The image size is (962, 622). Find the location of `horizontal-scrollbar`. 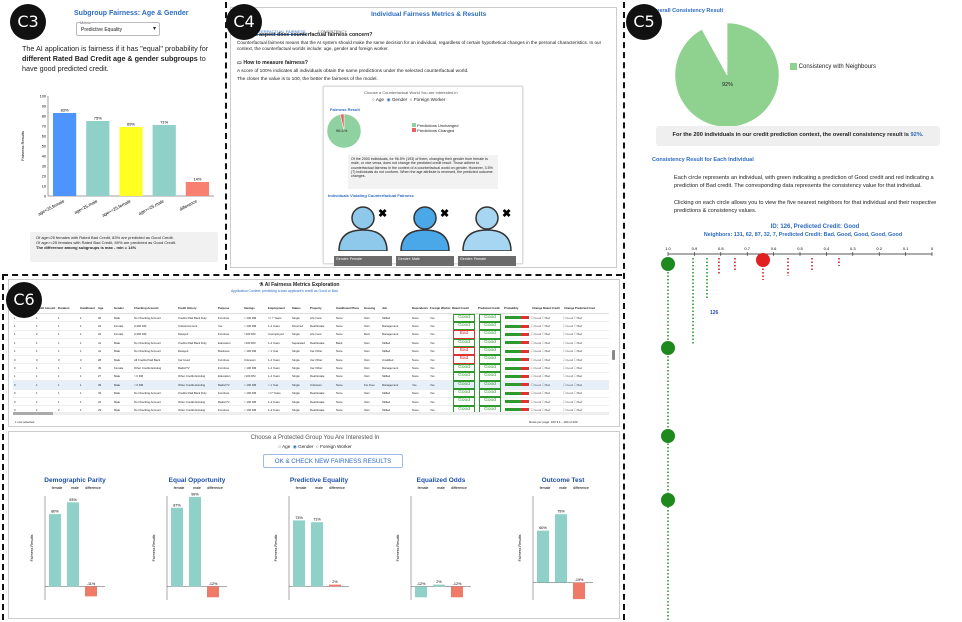

horizontal-scrollbar is located at coordinates (311, 413).